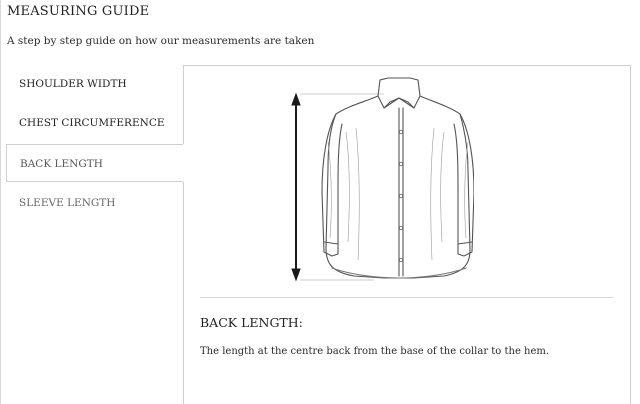 The width and height of the screenshot is (640, 404). I want to click on active-tab-joiner, so click(184, 163).